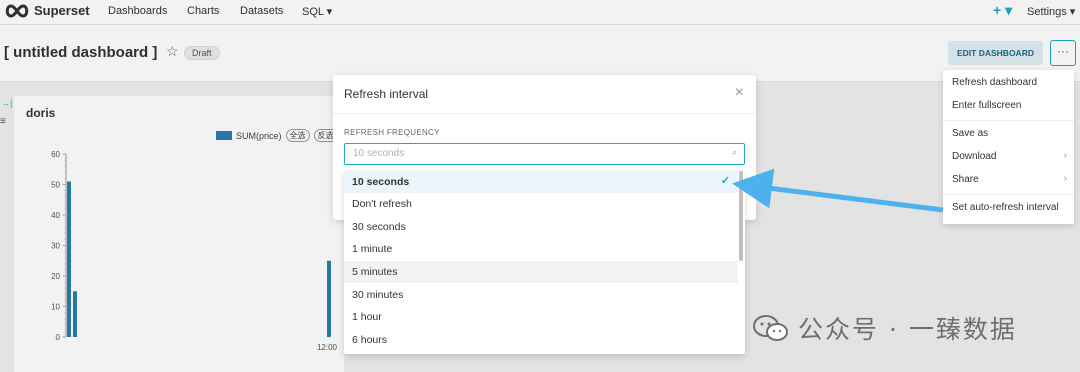  I want to click on option-label: 1 hour, so click(367, 317).